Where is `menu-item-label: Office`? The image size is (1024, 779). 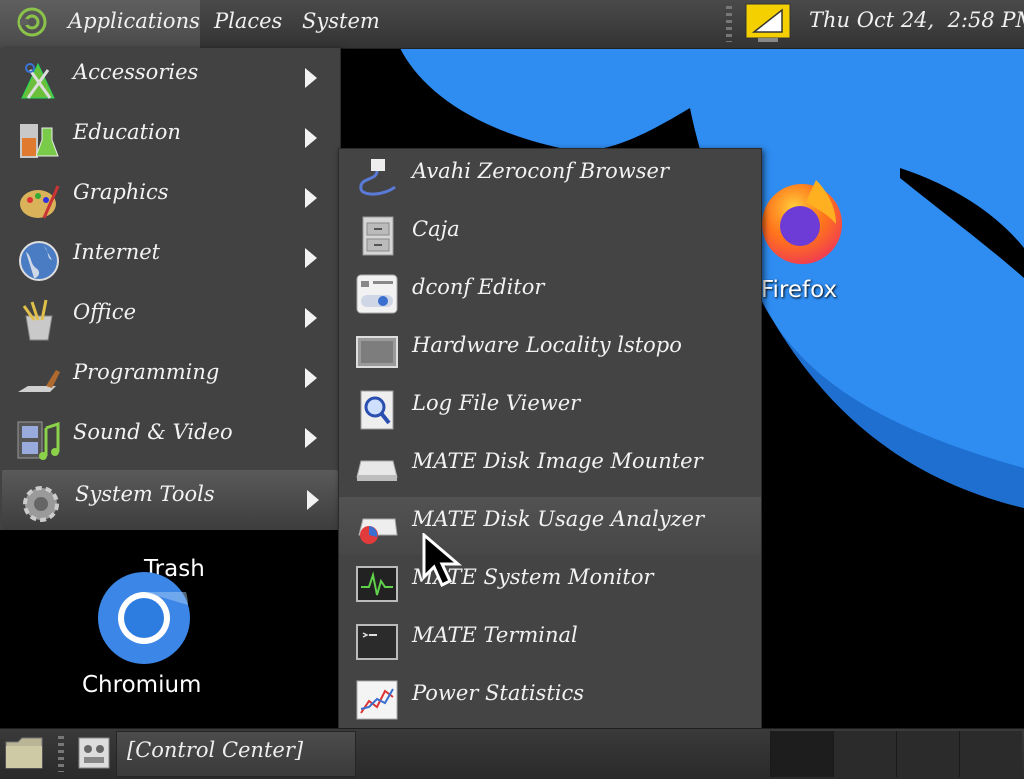 menu-item-label: Office is located at coordinates (104, 312).